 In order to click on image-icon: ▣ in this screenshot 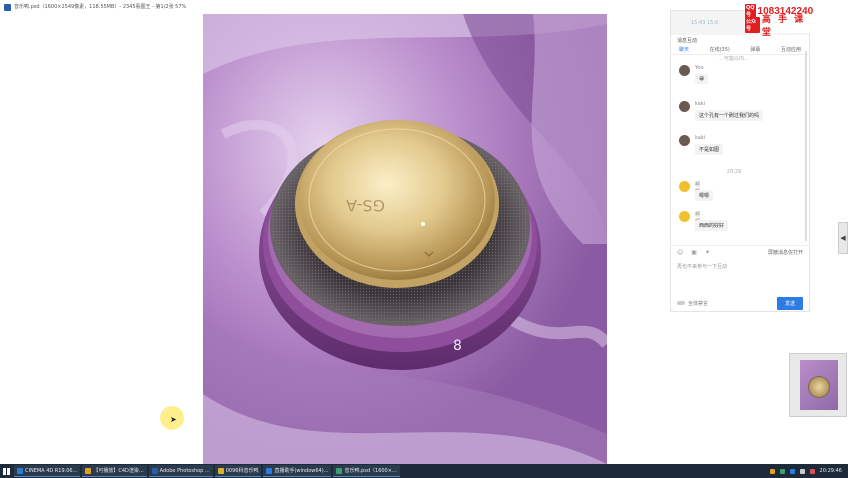, I will do `click(694, 252)`.